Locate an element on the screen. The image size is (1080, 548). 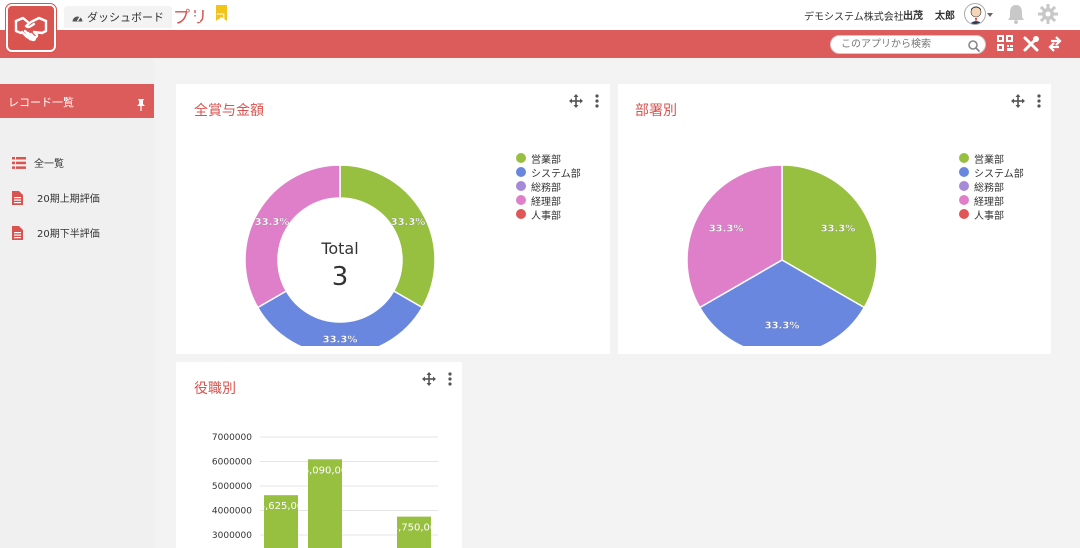
sidebar-item-h1-review: 20期上期評価 is located at coordinates (56, 197).